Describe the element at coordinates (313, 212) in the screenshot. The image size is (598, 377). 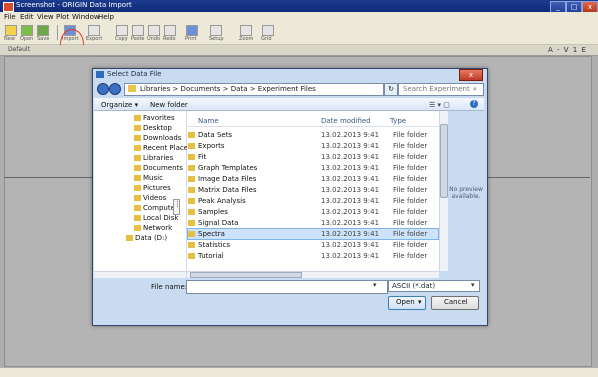
I see `table-row: Samples 13.02.2013 9:41 File folder` at that location.